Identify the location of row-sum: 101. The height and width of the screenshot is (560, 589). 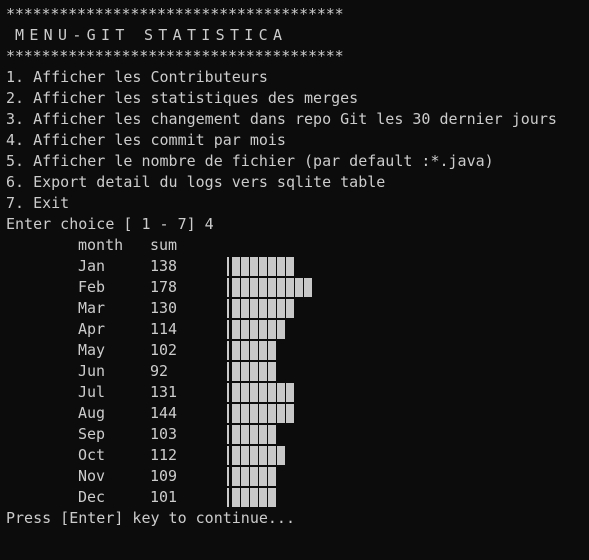
(164, 497).